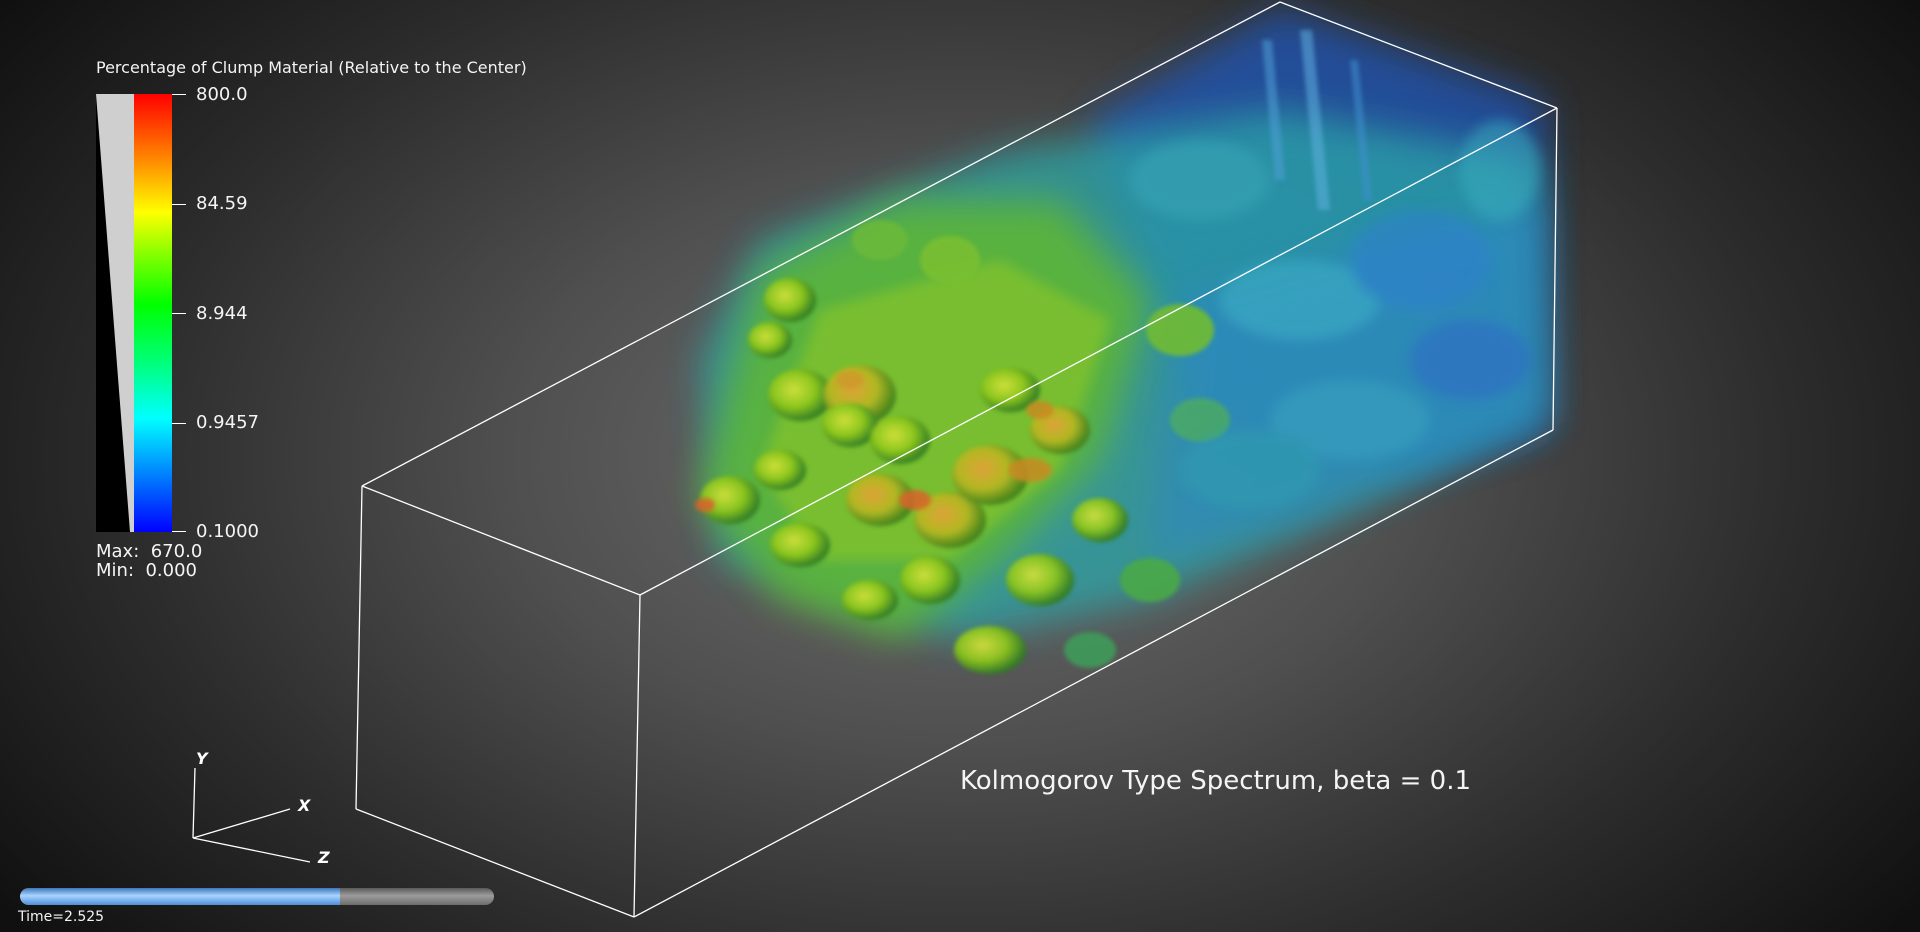 The image size is (1920, 932). I want to click on legend-min-label: Min:, so click(115, 570).